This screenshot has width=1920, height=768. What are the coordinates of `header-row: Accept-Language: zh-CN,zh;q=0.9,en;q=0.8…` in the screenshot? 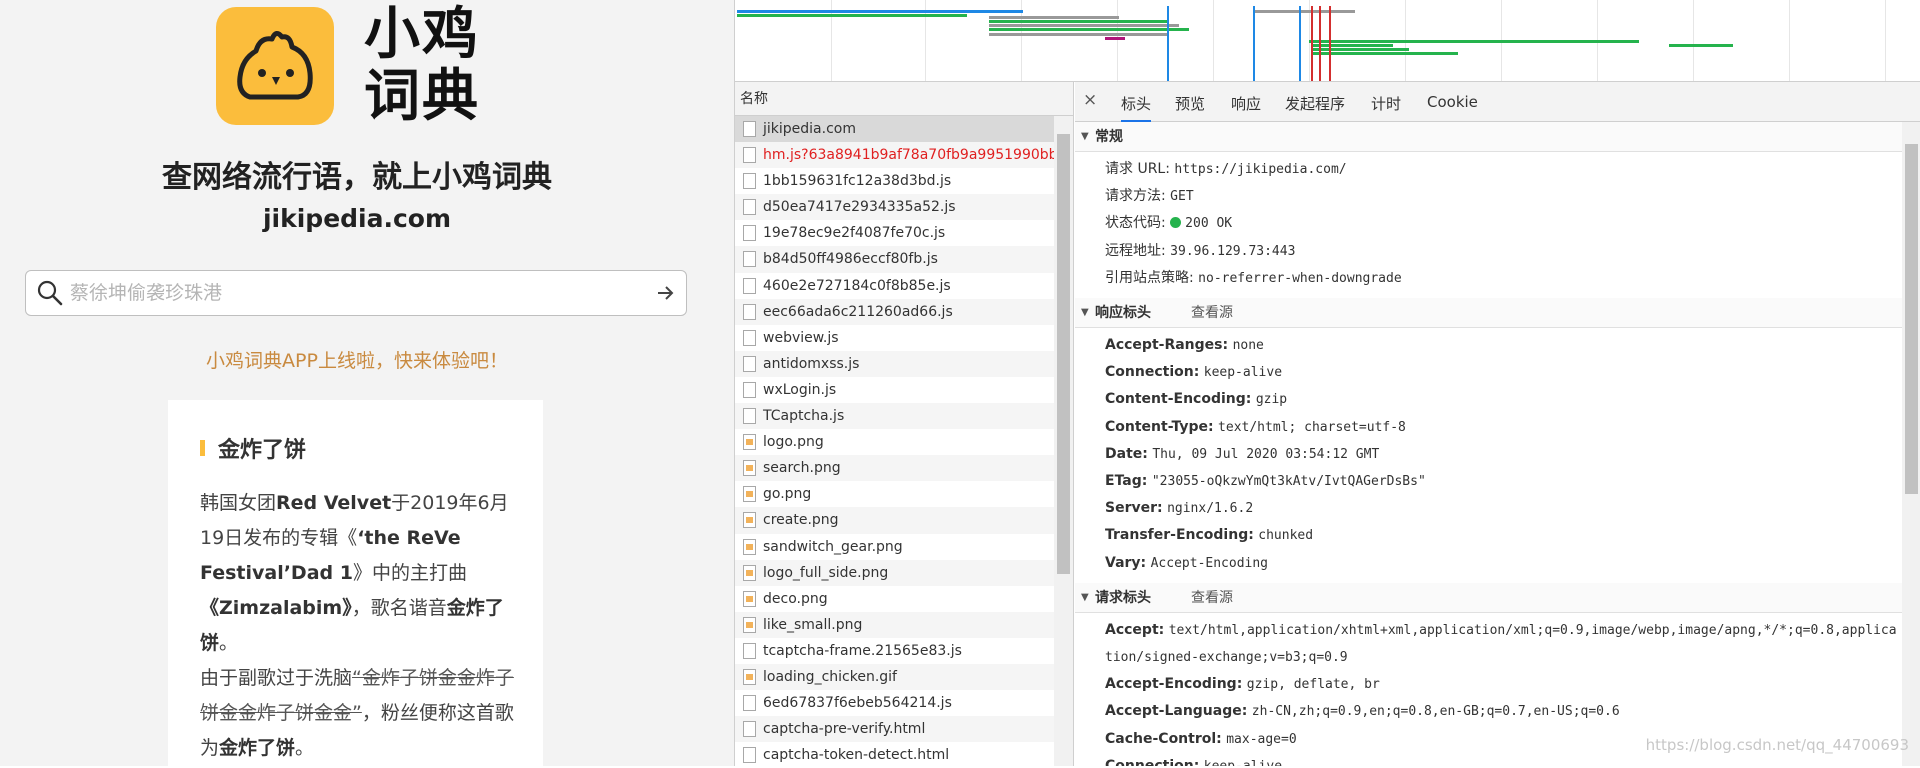 It's located at (1488, 711).